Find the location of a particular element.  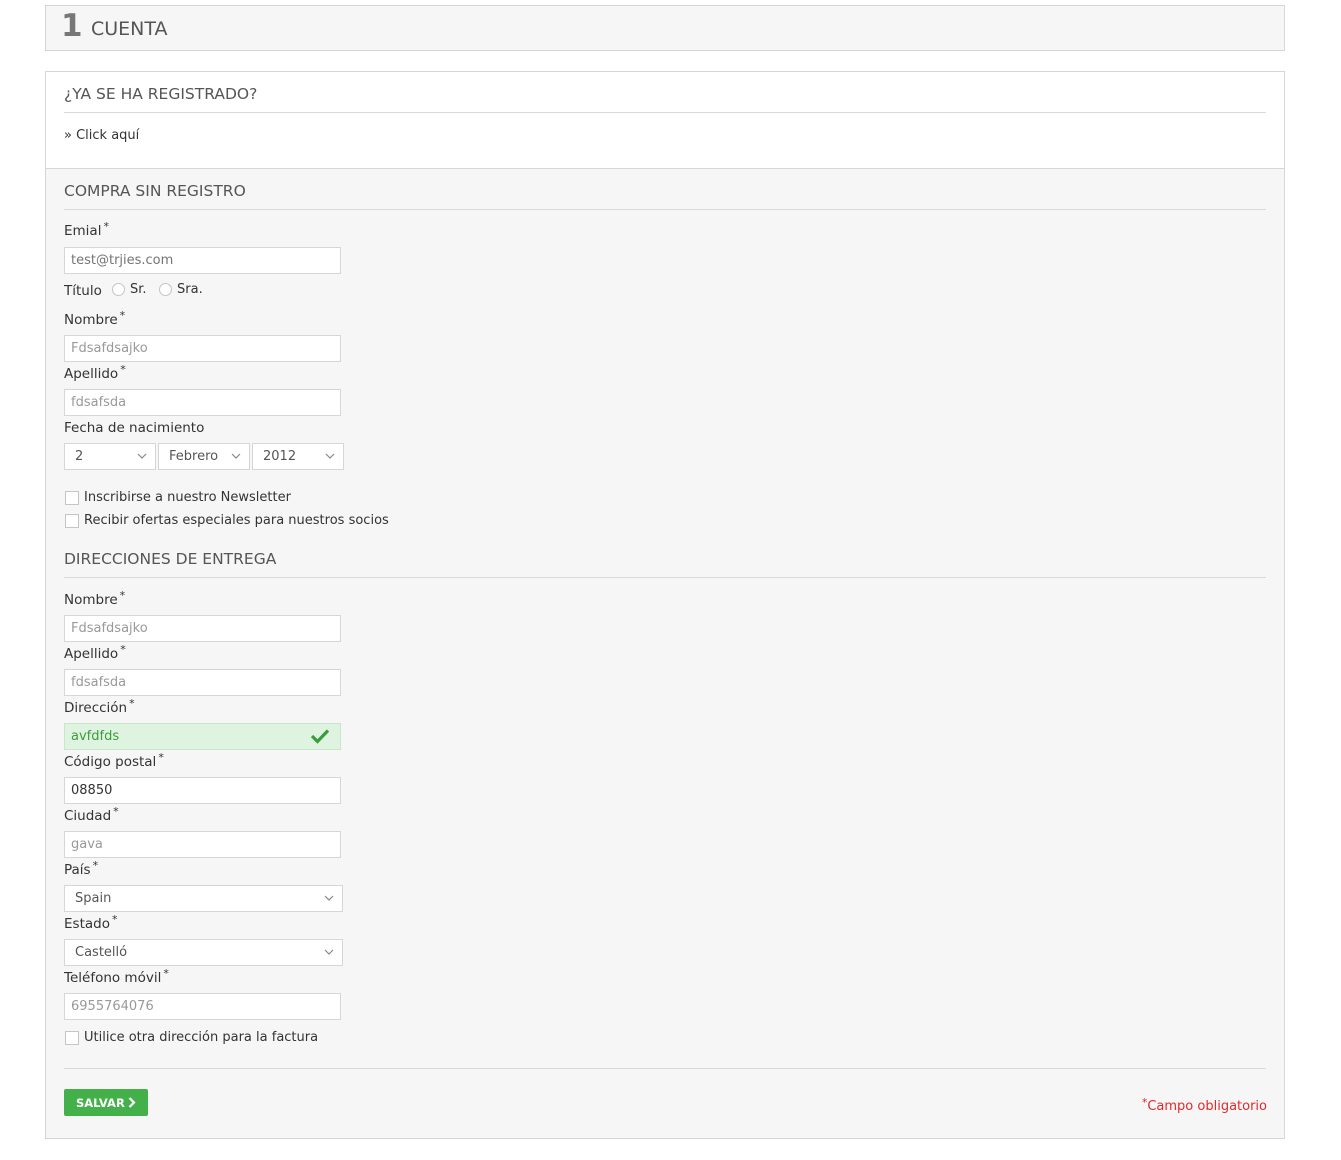

first-name-label: Nombre * is located at coordinates (95, 318).